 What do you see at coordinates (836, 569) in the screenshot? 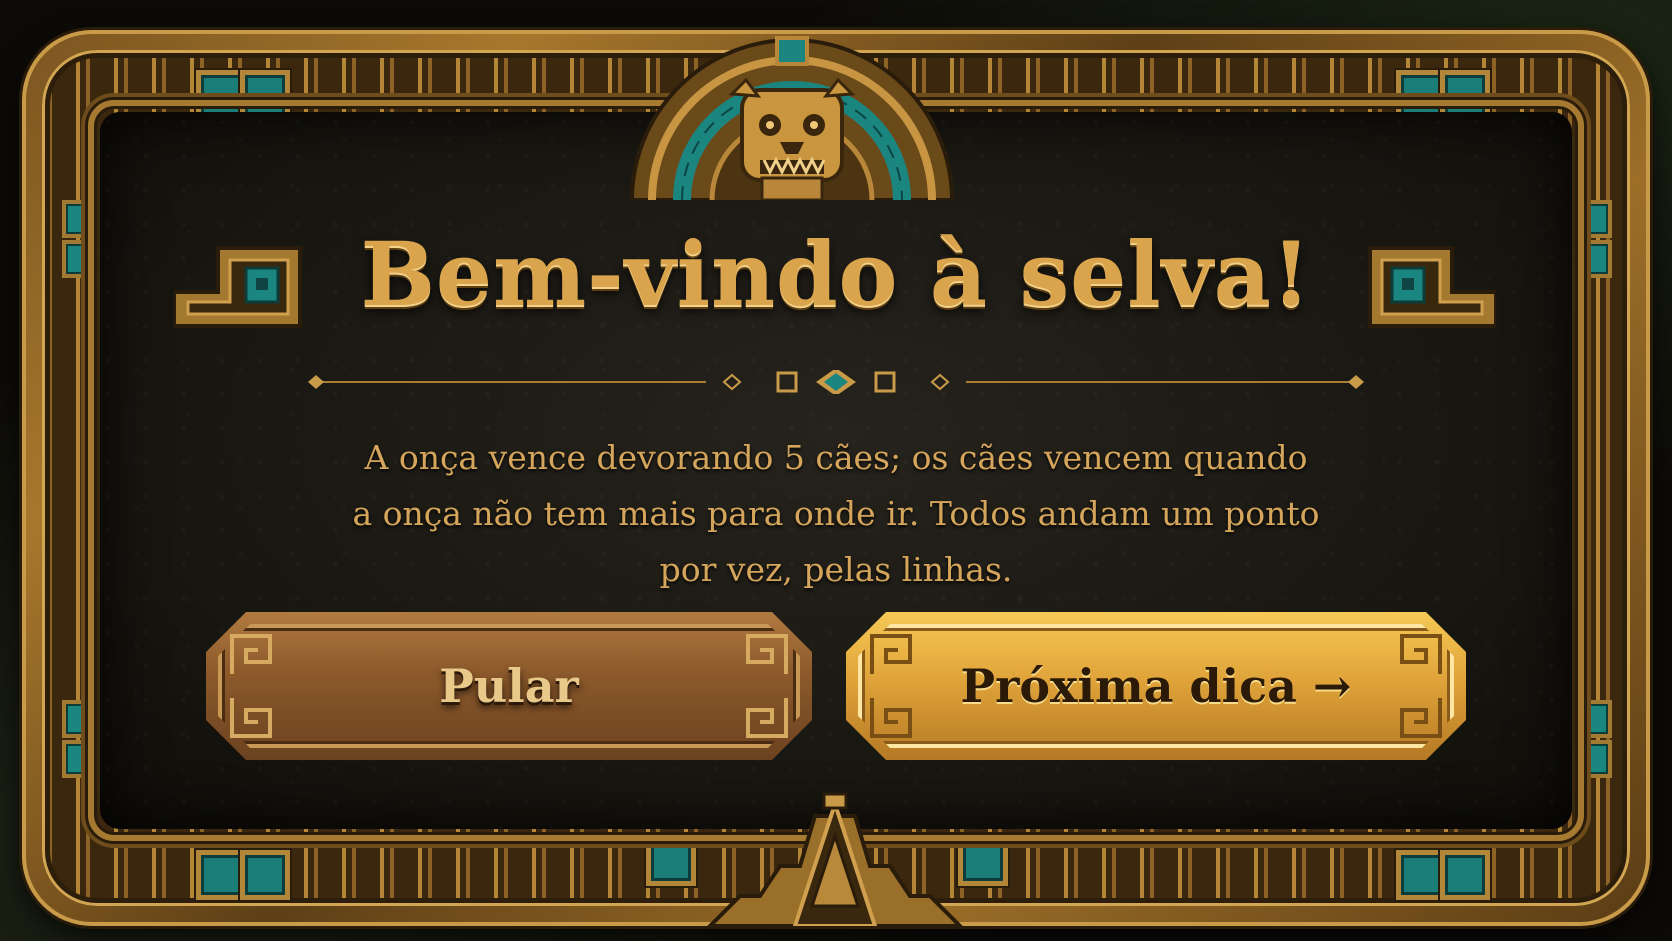
I see `body-line-3: por vez, pelas linhas.` at bounding box center [836, 569].